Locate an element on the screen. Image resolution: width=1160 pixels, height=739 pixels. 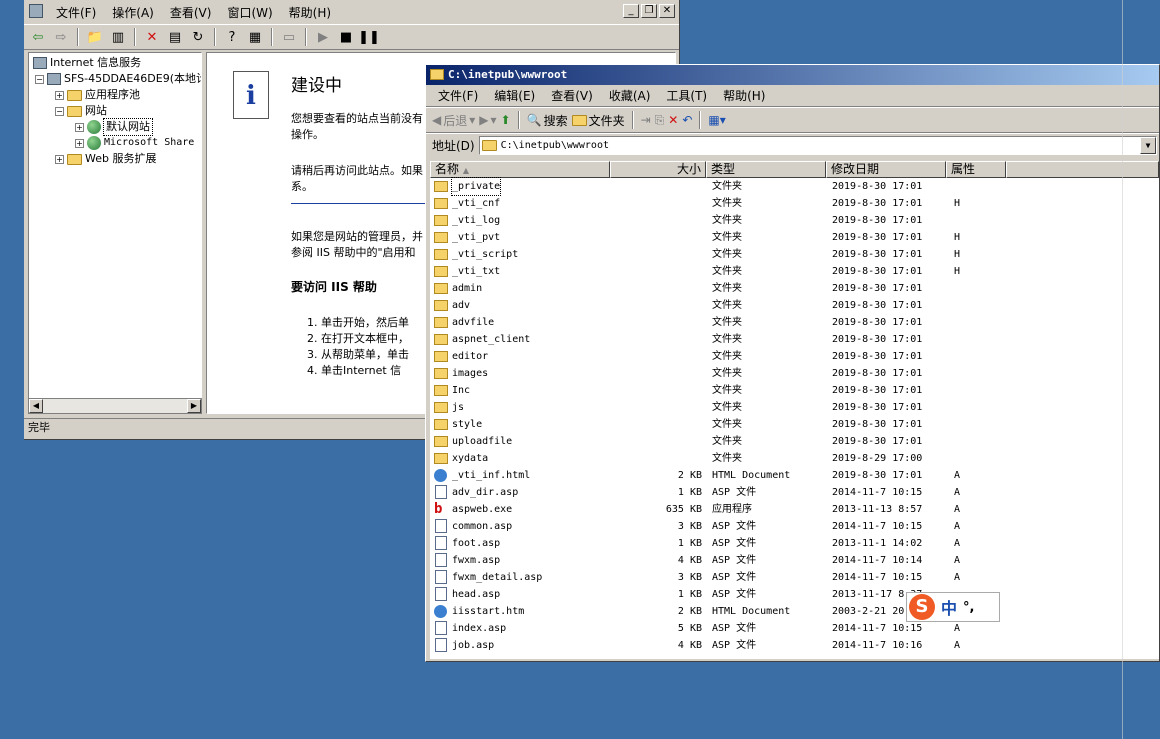
show-tree-icon: ▥ is located at coordinates (118, 37).